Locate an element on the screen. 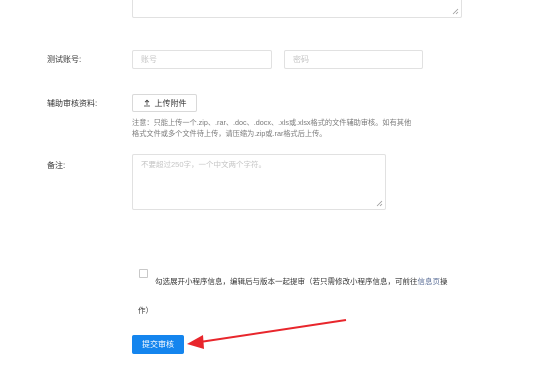 The width and height of the screenshot is (554, 392). remark-textarea: 不要超过250字，一个中文两个字符。 is located at coordinates (259, 182).